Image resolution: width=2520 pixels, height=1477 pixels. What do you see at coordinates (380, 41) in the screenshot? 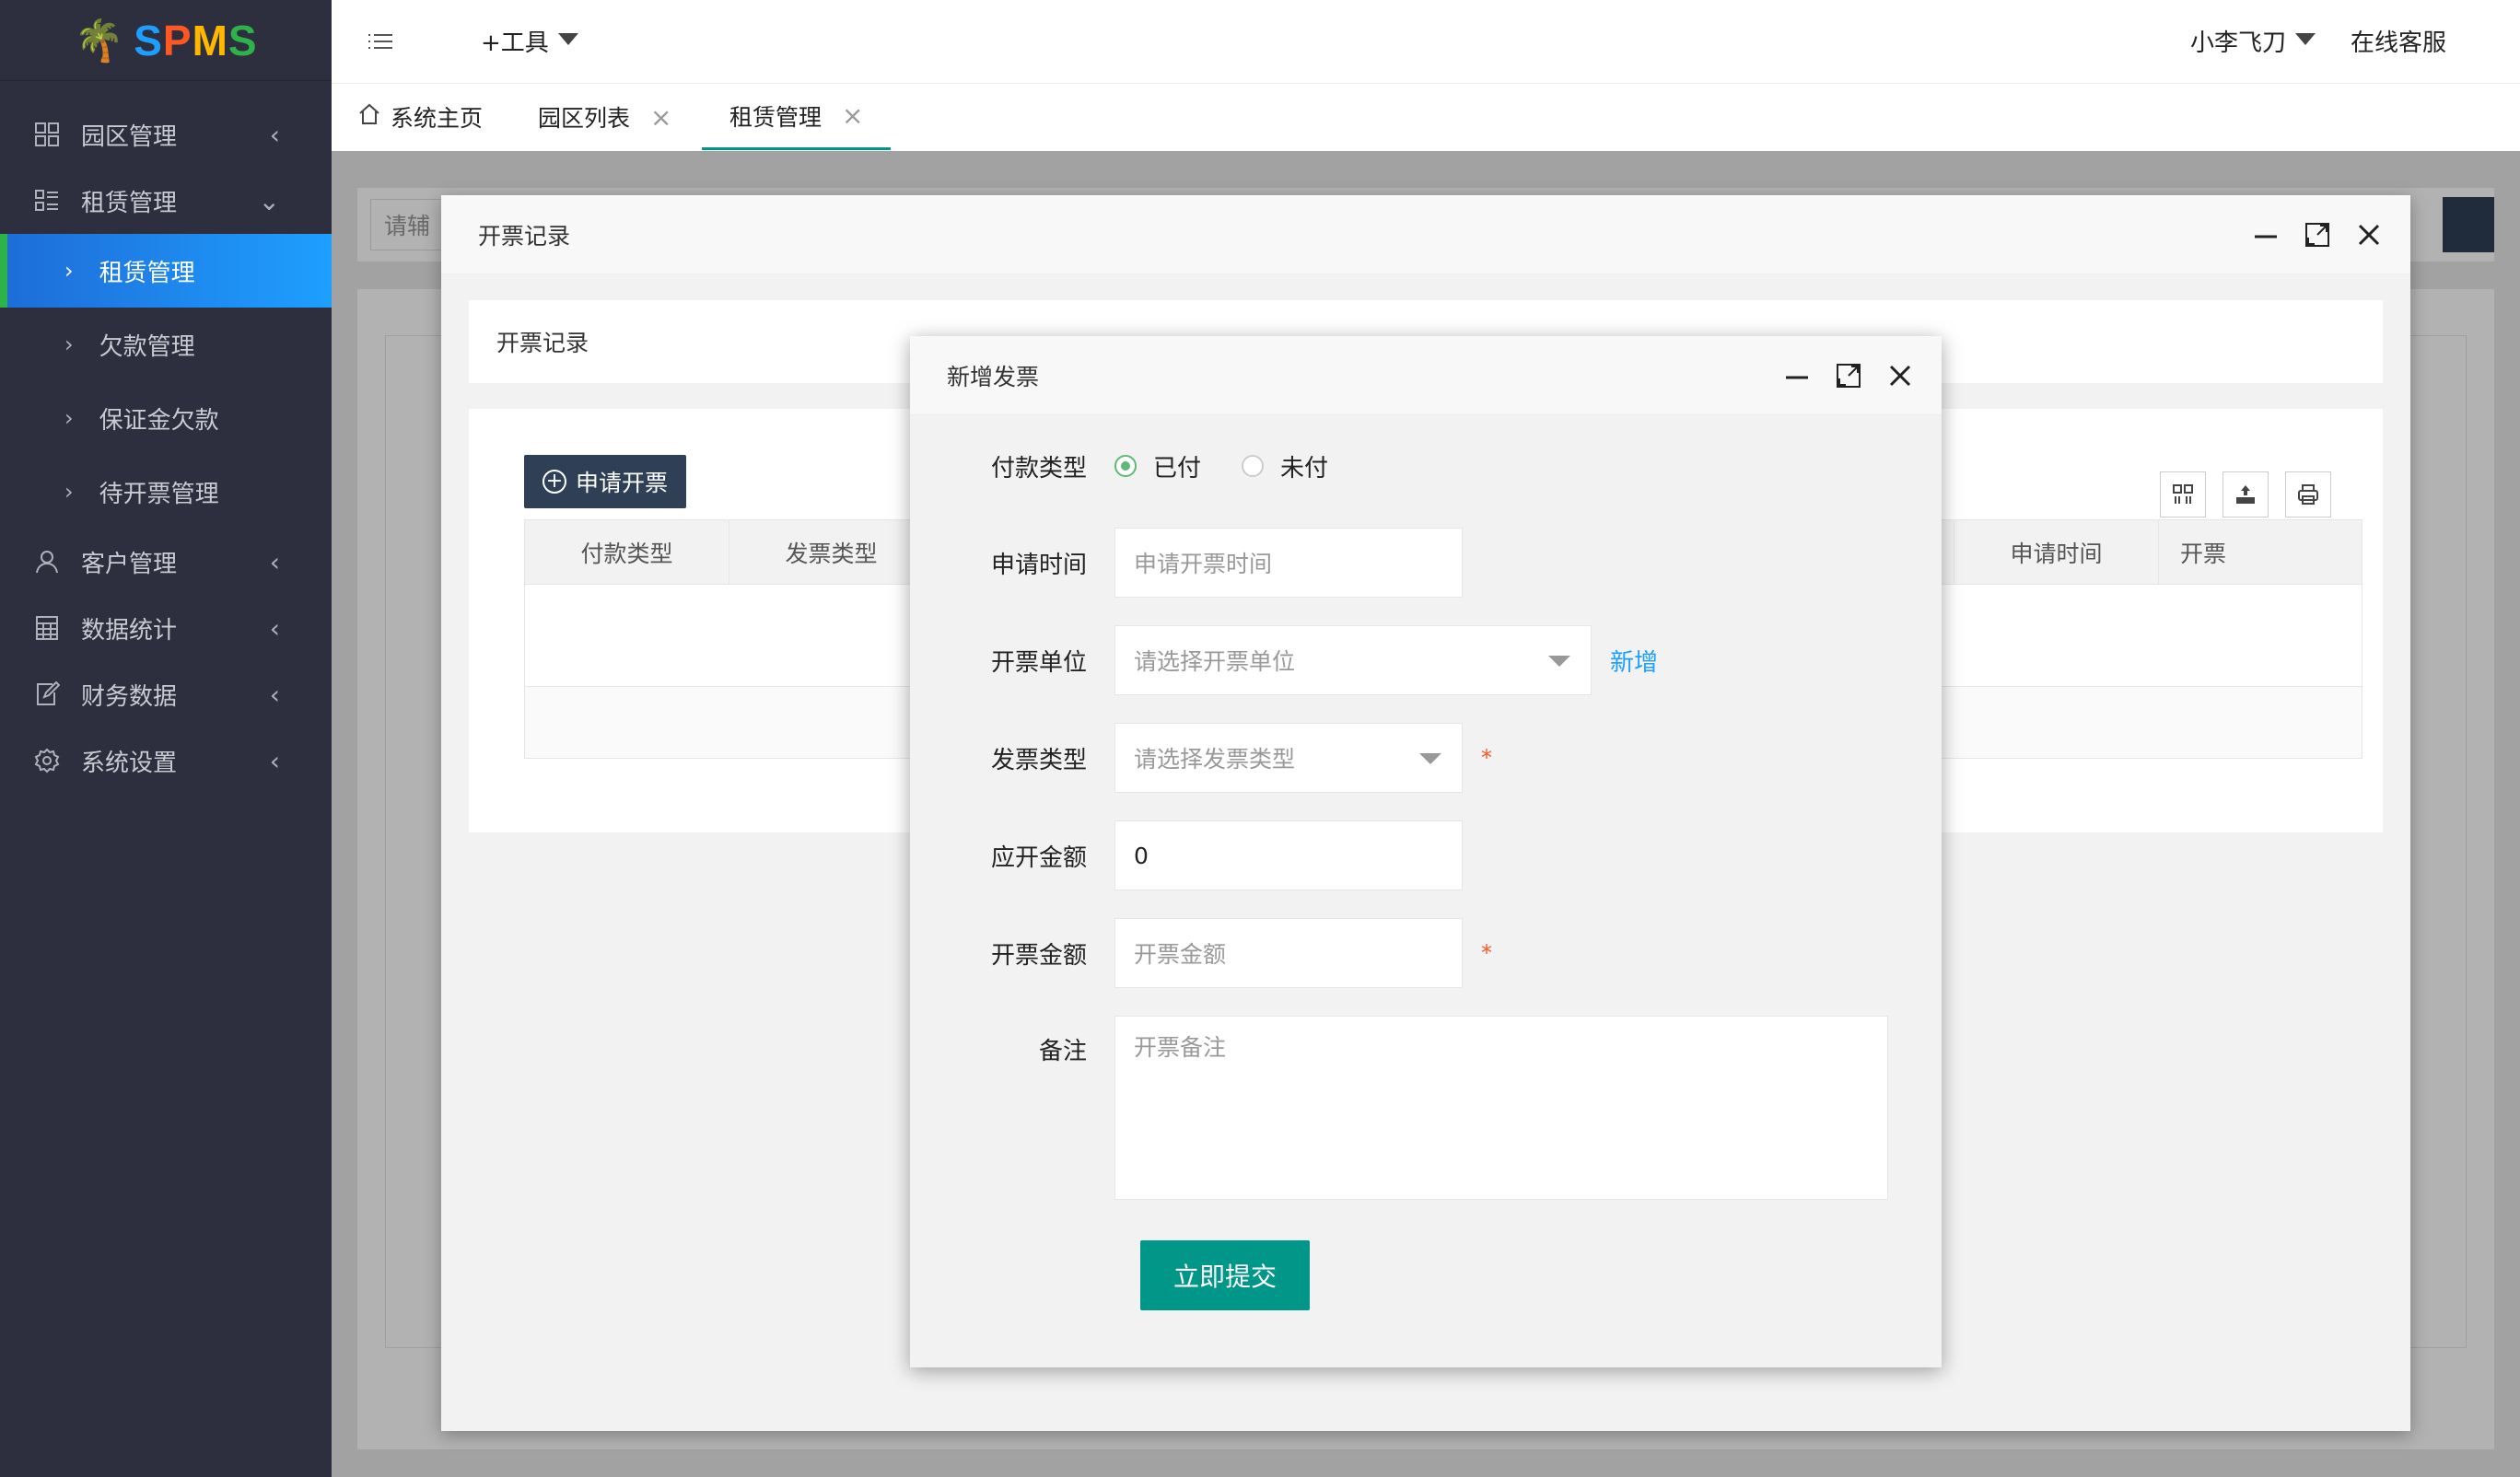
I see `menu-toggle-icon` at bounding box center [380, 41].